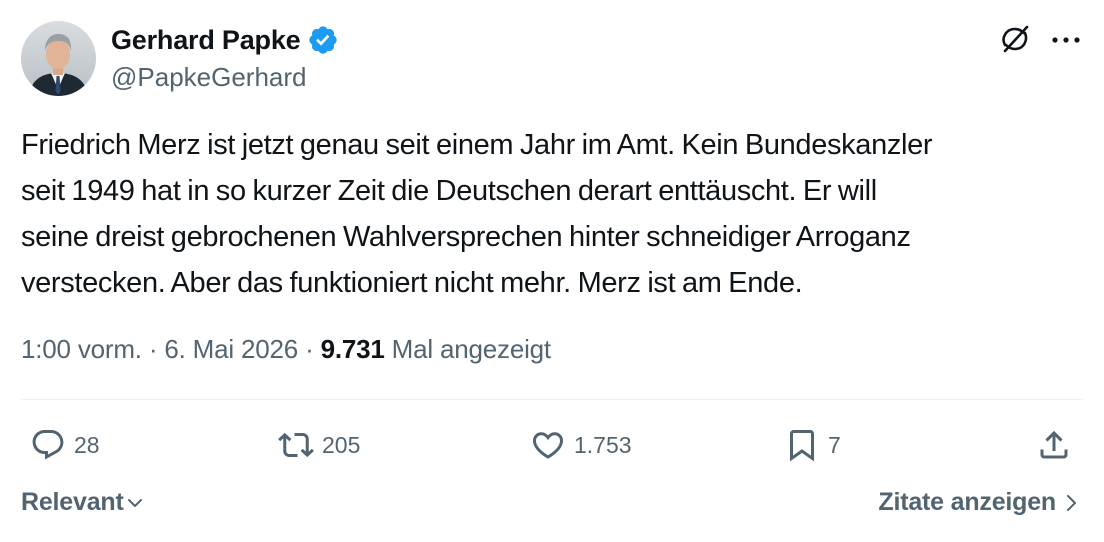 The width and height of the screenshot is (1104, 542). I want to click on views-count: 9.731, so click(352, 349).